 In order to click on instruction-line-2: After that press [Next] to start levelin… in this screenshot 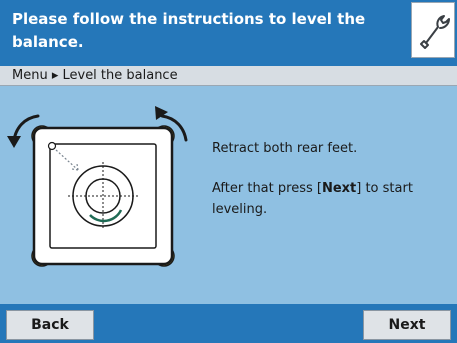, I will do `click(329, 199)`.